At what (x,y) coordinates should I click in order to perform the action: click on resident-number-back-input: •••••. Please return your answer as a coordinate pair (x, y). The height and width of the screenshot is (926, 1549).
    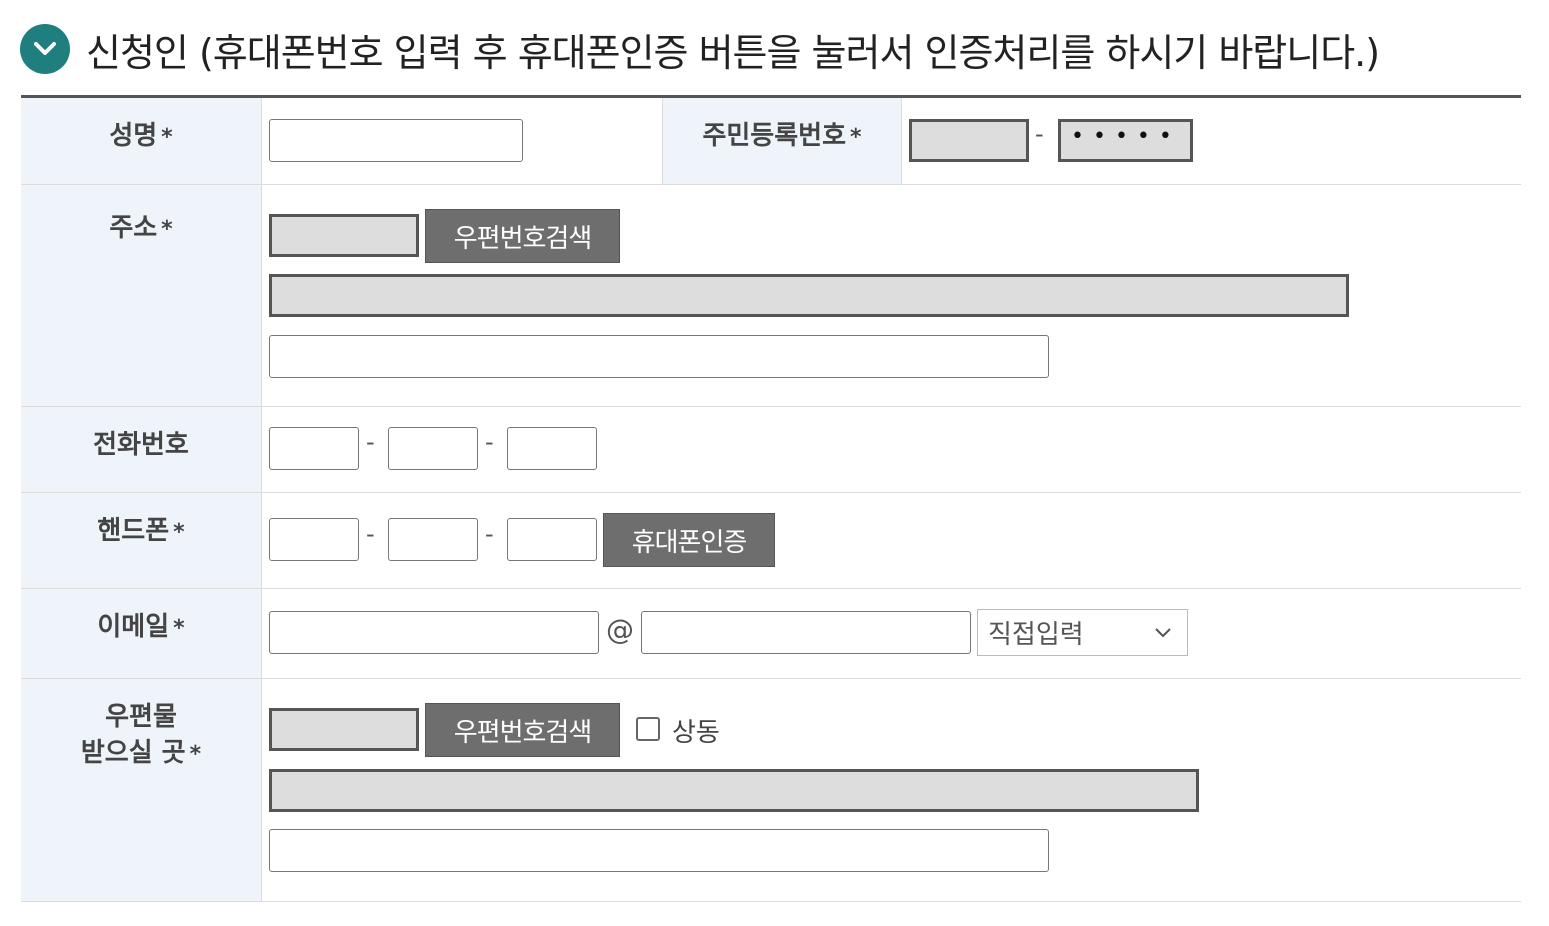
    Looking at the image, I should click on (1125, 140).